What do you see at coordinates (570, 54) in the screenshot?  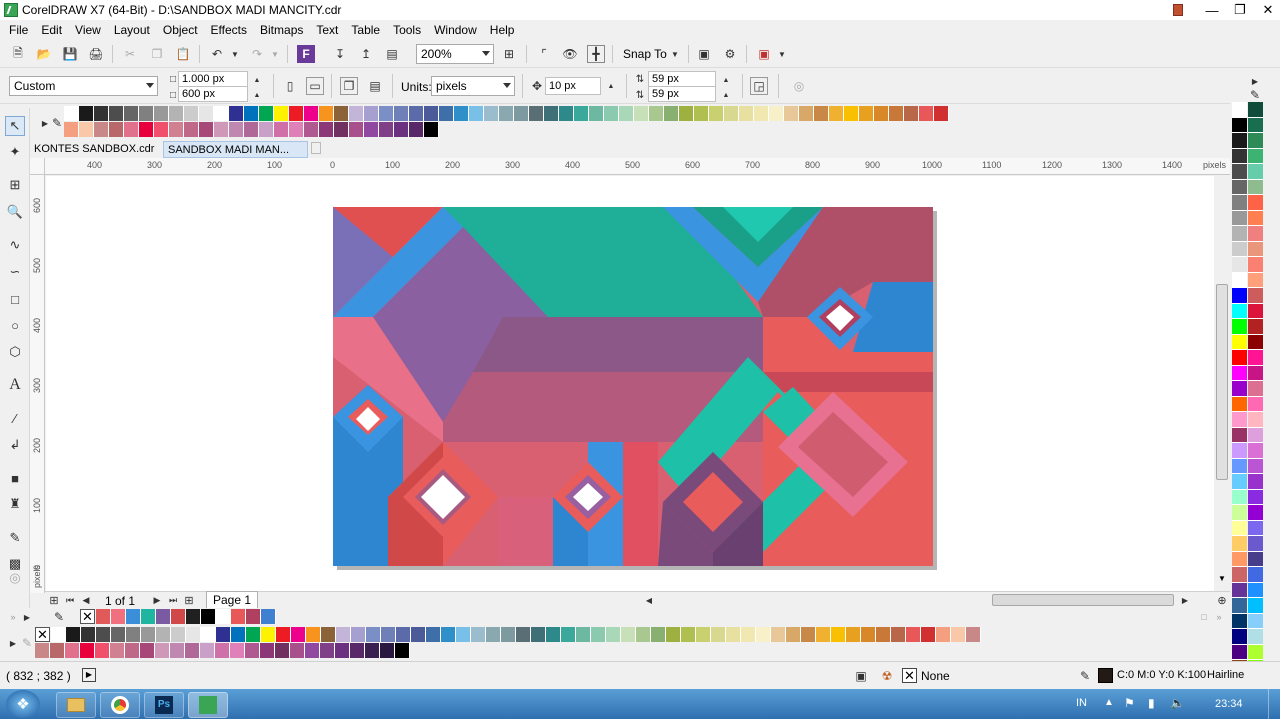 I see `show-grid-icon: 👁` at bounding box center [570, 54].